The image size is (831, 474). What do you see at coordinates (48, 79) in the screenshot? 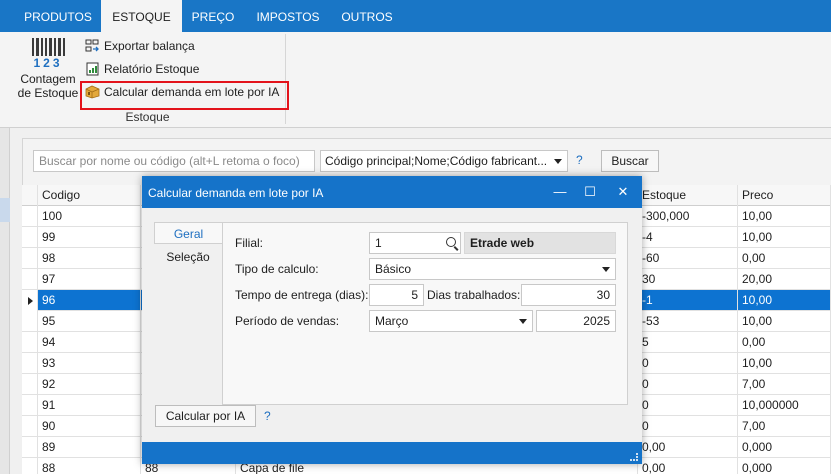
I see `contagem-label-line1: Contagem` at bounding box center [48, 79].